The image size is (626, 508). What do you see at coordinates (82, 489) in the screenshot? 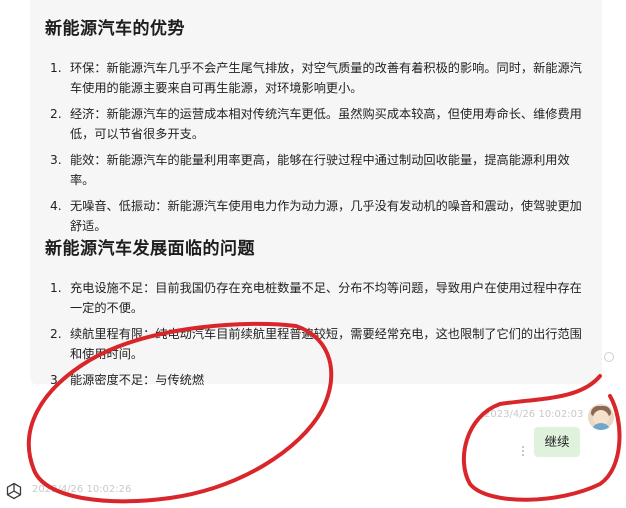
I see `assistant-message-timestamp: 2023/4/26 10:02:26` at bounding box center [82, 489].